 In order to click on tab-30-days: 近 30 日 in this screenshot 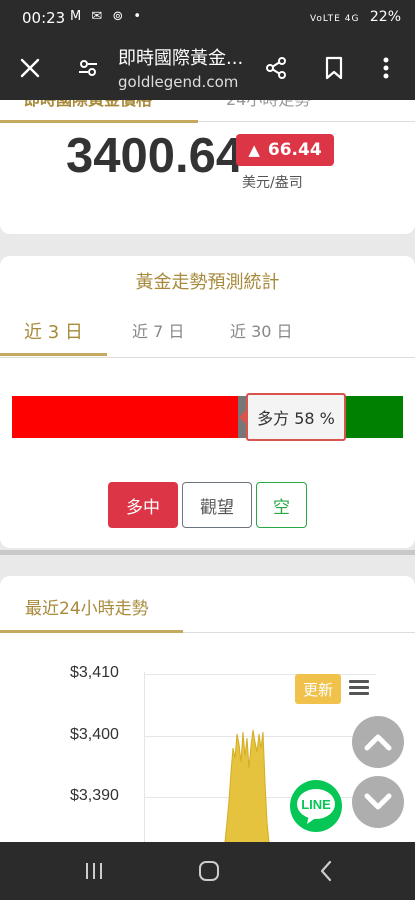, I will do `click(261, 330)`.